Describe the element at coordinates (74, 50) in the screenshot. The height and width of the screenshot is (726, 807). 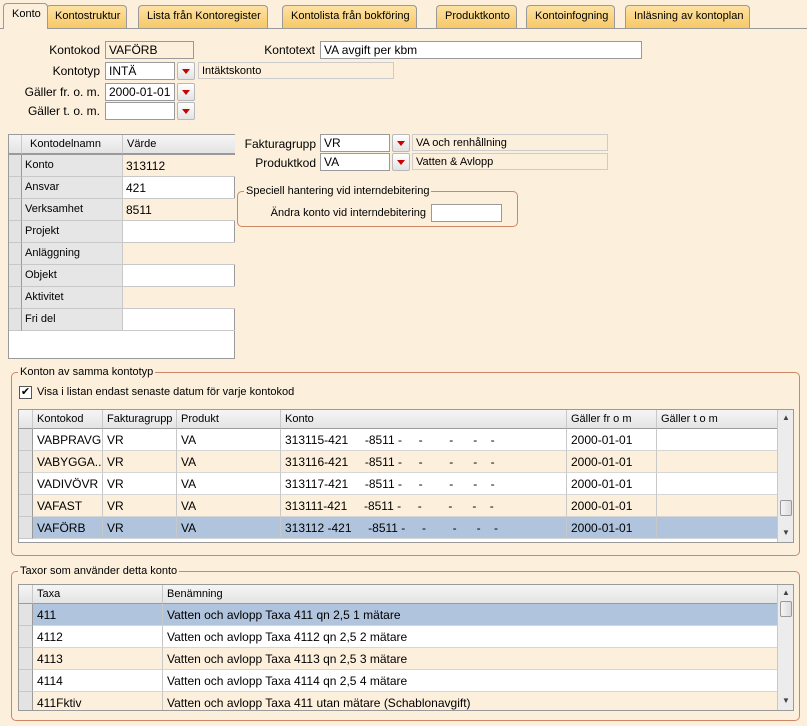
I see `kontokod-label: Kontokod` at that location.